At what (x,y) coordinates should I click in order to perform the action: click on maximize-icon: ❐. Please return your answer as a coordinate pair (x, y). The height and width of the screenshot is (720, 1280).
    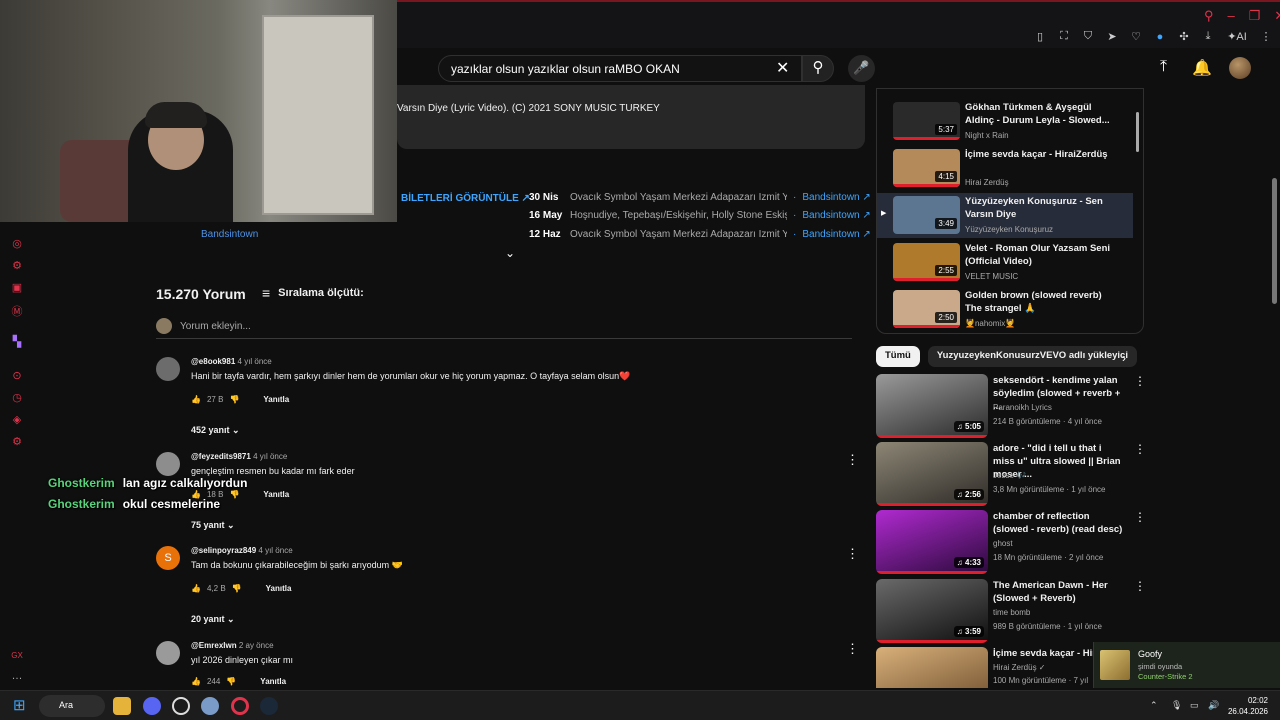
    Looking at the image, I should click on (1255, 16).